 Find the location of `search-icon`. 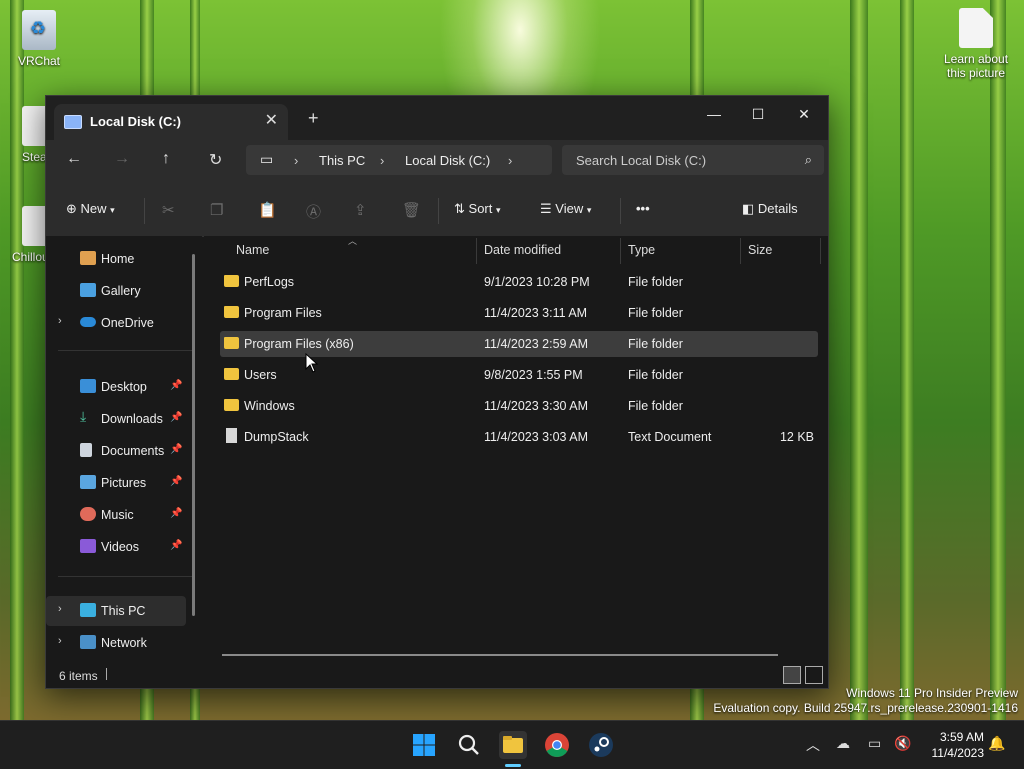

search-icon is located at coordinates (468, 744).